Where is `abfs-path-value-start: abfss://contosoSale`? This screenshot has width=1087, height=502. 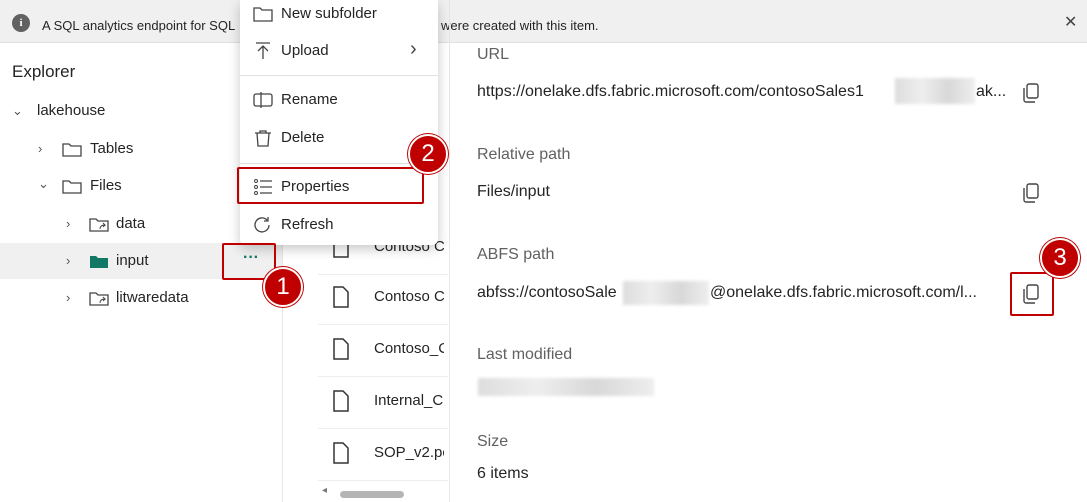 abfs-path-value-start: abfss://contosoSale is located at coordinates (547, 292).